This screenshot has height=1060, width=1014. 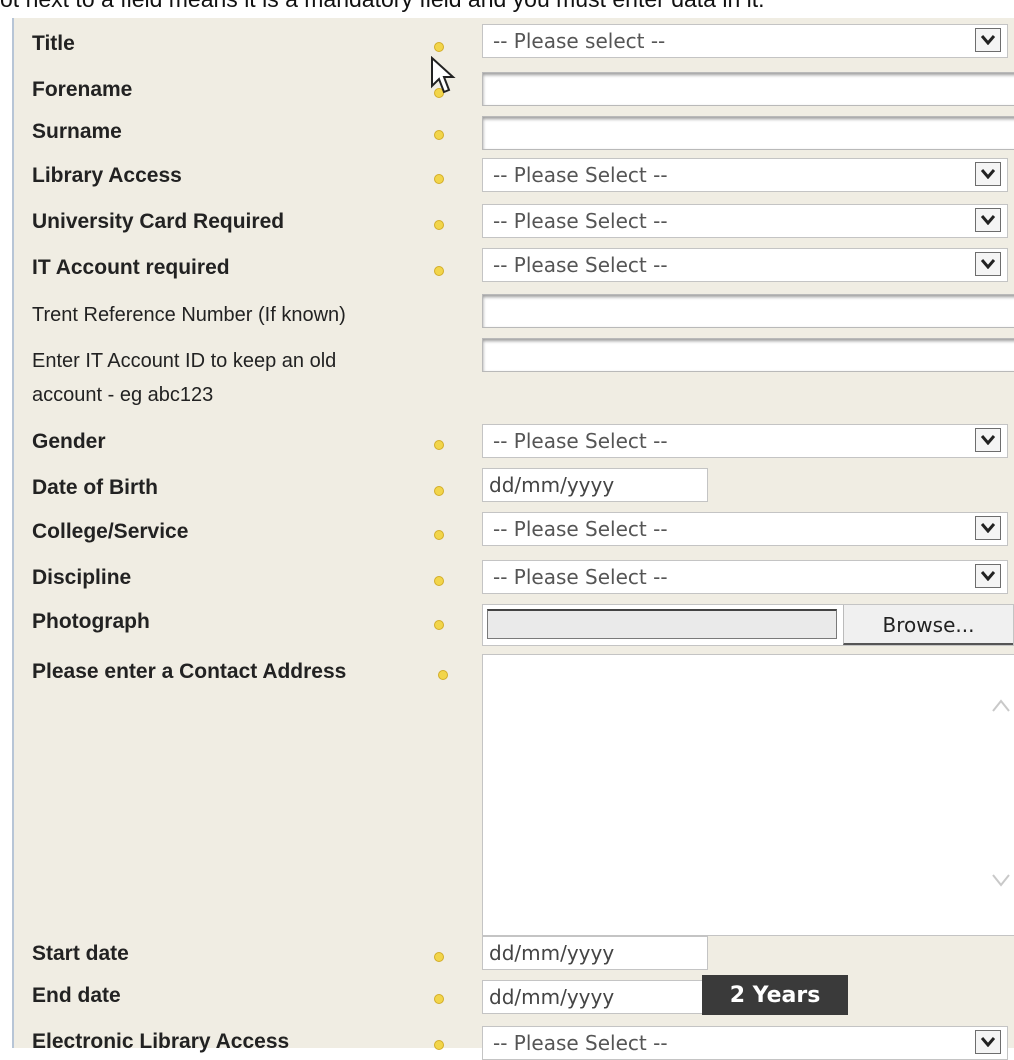 What do you see at coordinates (107, 175) in the screenshot?
I see `library-access-label: Library Access` at bounding box center [107, 175].